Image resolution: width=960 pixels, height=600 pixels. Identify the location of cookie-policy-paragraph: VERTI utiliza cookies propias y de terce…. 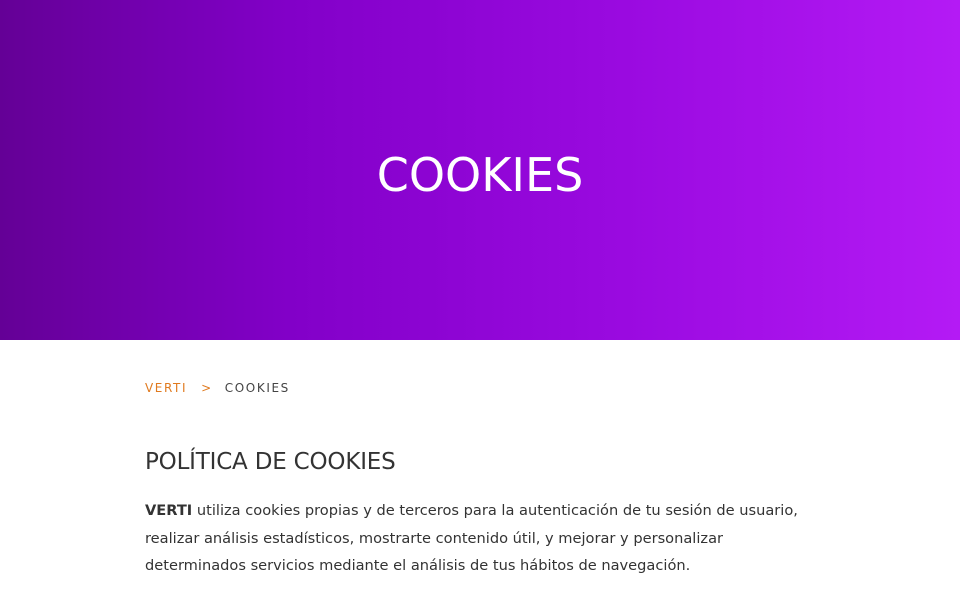
(482, 538).